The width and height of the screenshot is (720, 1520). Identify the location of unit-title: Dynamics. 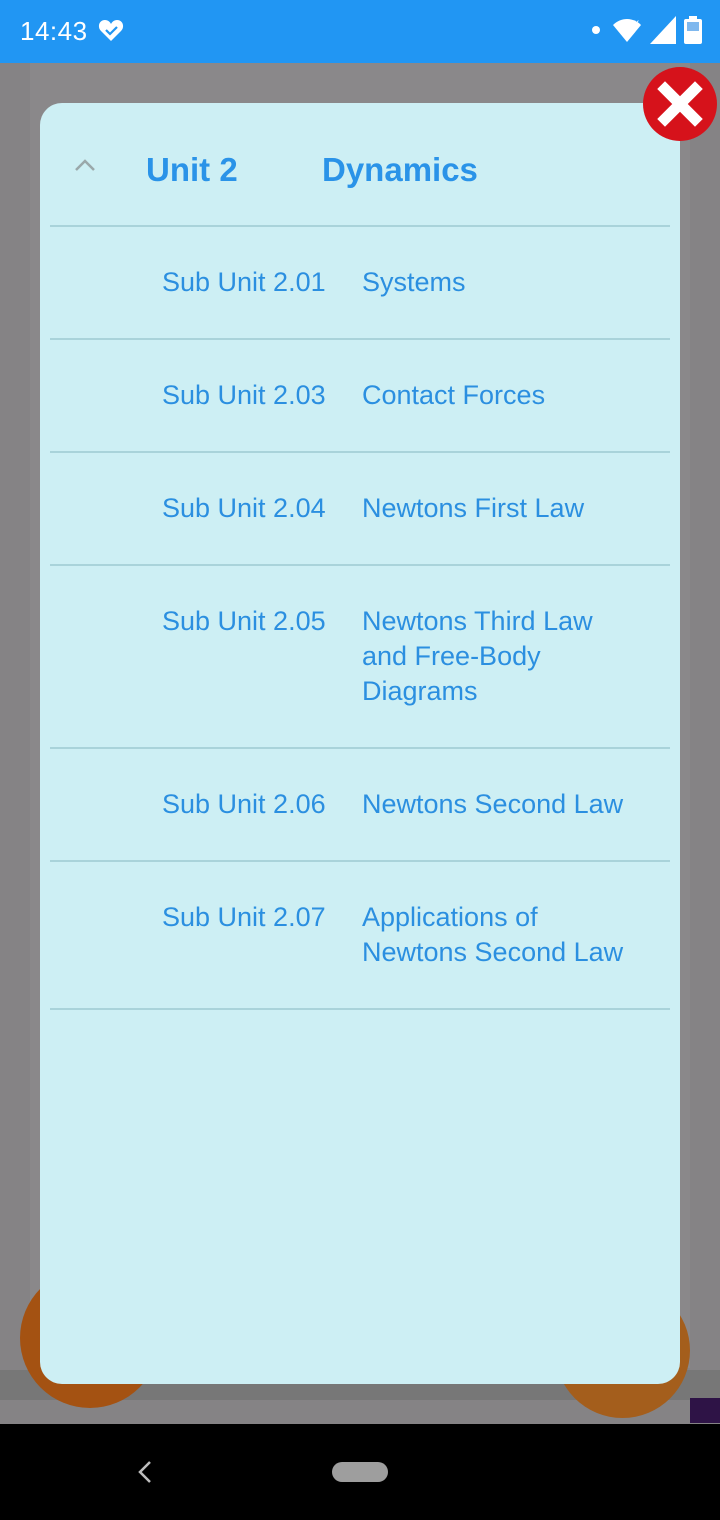
(400, 169).